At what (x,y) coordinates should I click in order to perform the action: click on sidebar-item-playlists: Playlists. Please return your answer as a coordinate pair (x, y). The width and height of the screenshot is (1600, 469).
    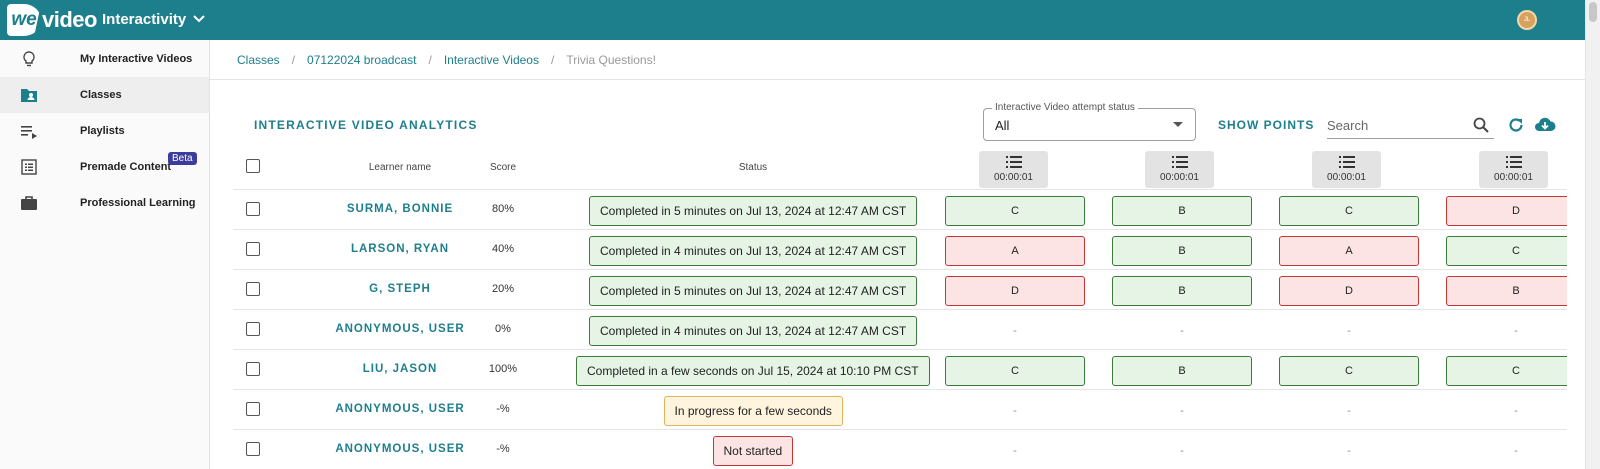
    Looking at the image, I should click on (104, 131).